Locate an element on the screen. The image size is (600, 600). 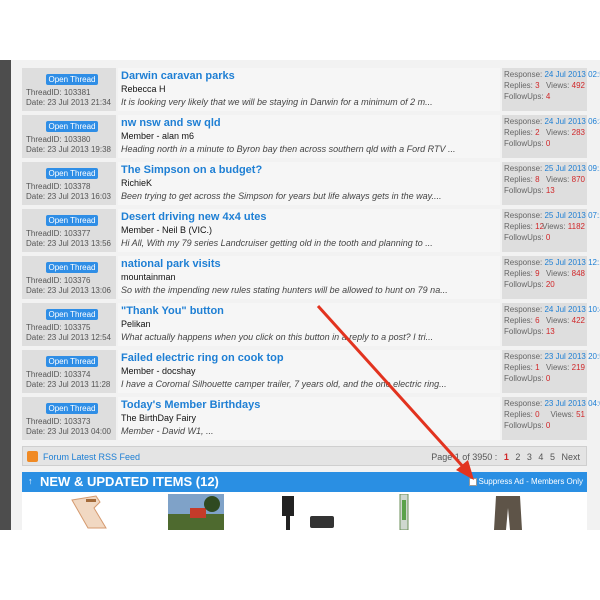
views-count: 870 is located at coordinates (578, 179).